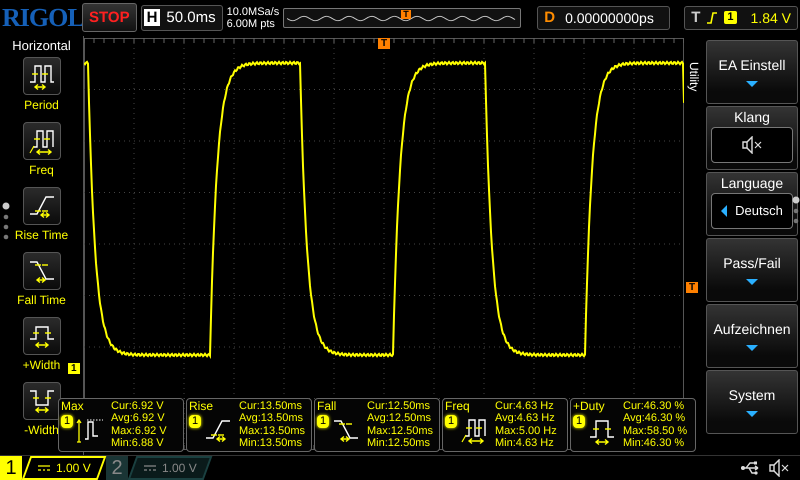 Image resolution: width=800 pixels, height=480 pixels. I want to click on measure-label: Period, so click(41, 105).